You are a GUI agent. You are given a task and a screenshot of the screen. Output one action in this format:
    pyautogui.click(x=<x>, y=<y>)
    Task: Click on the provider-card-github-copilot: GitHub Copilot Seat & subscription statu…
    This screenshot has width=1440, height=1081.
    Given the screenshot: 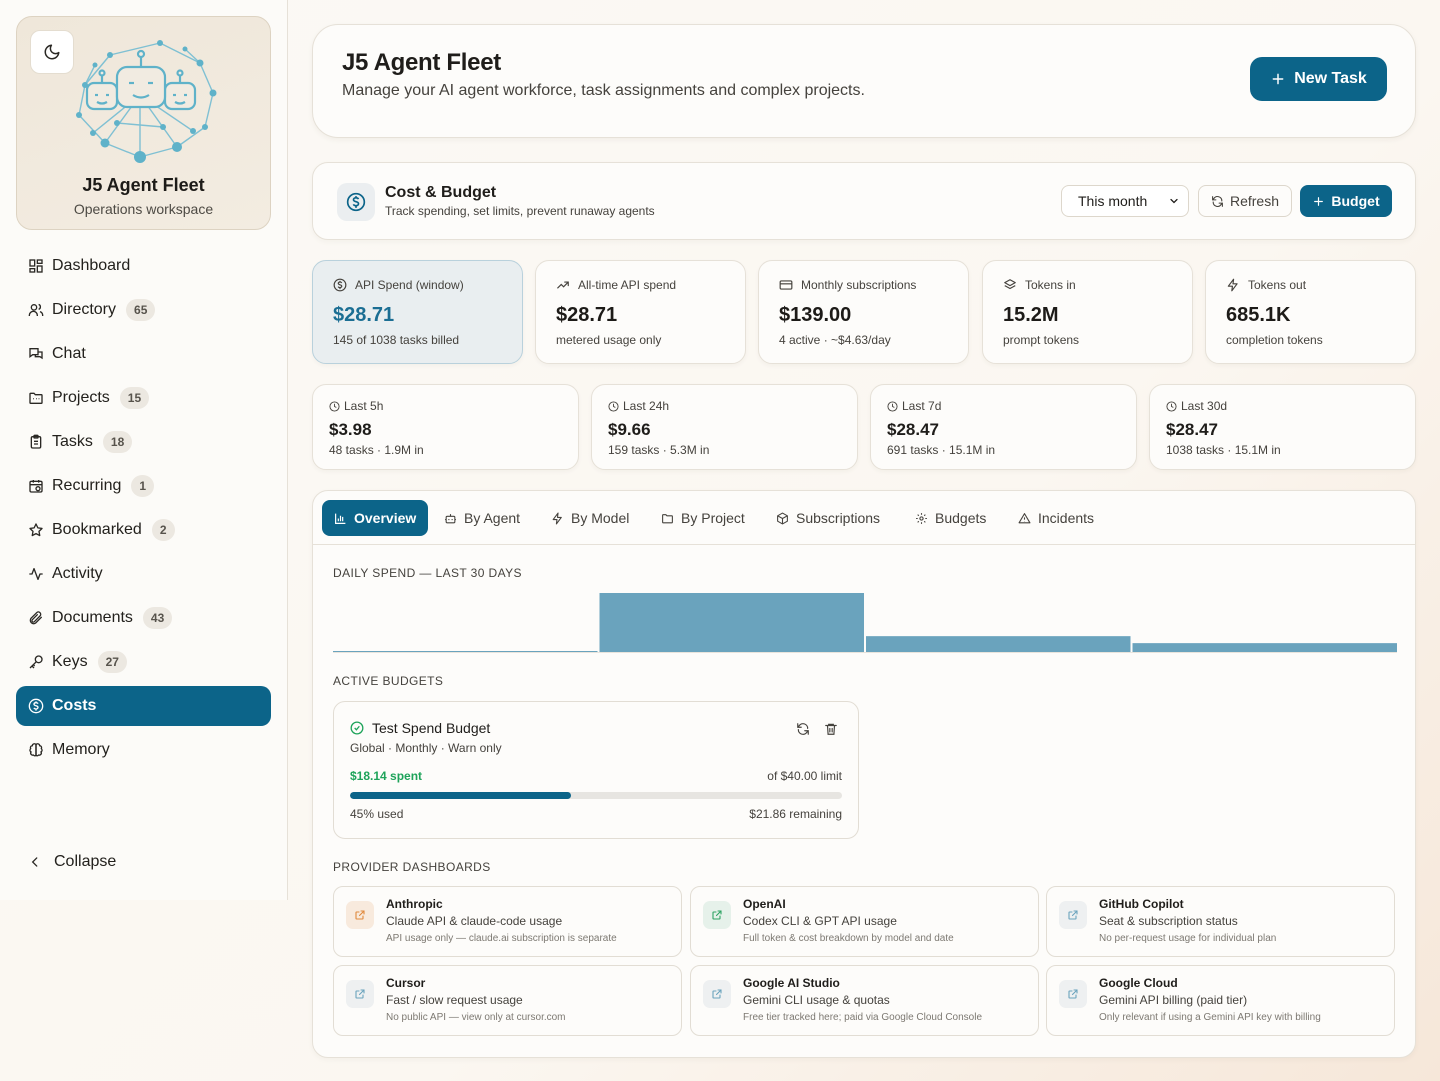 What is the action you would take?
    pyautogui.click(x=1220, y=921)
    